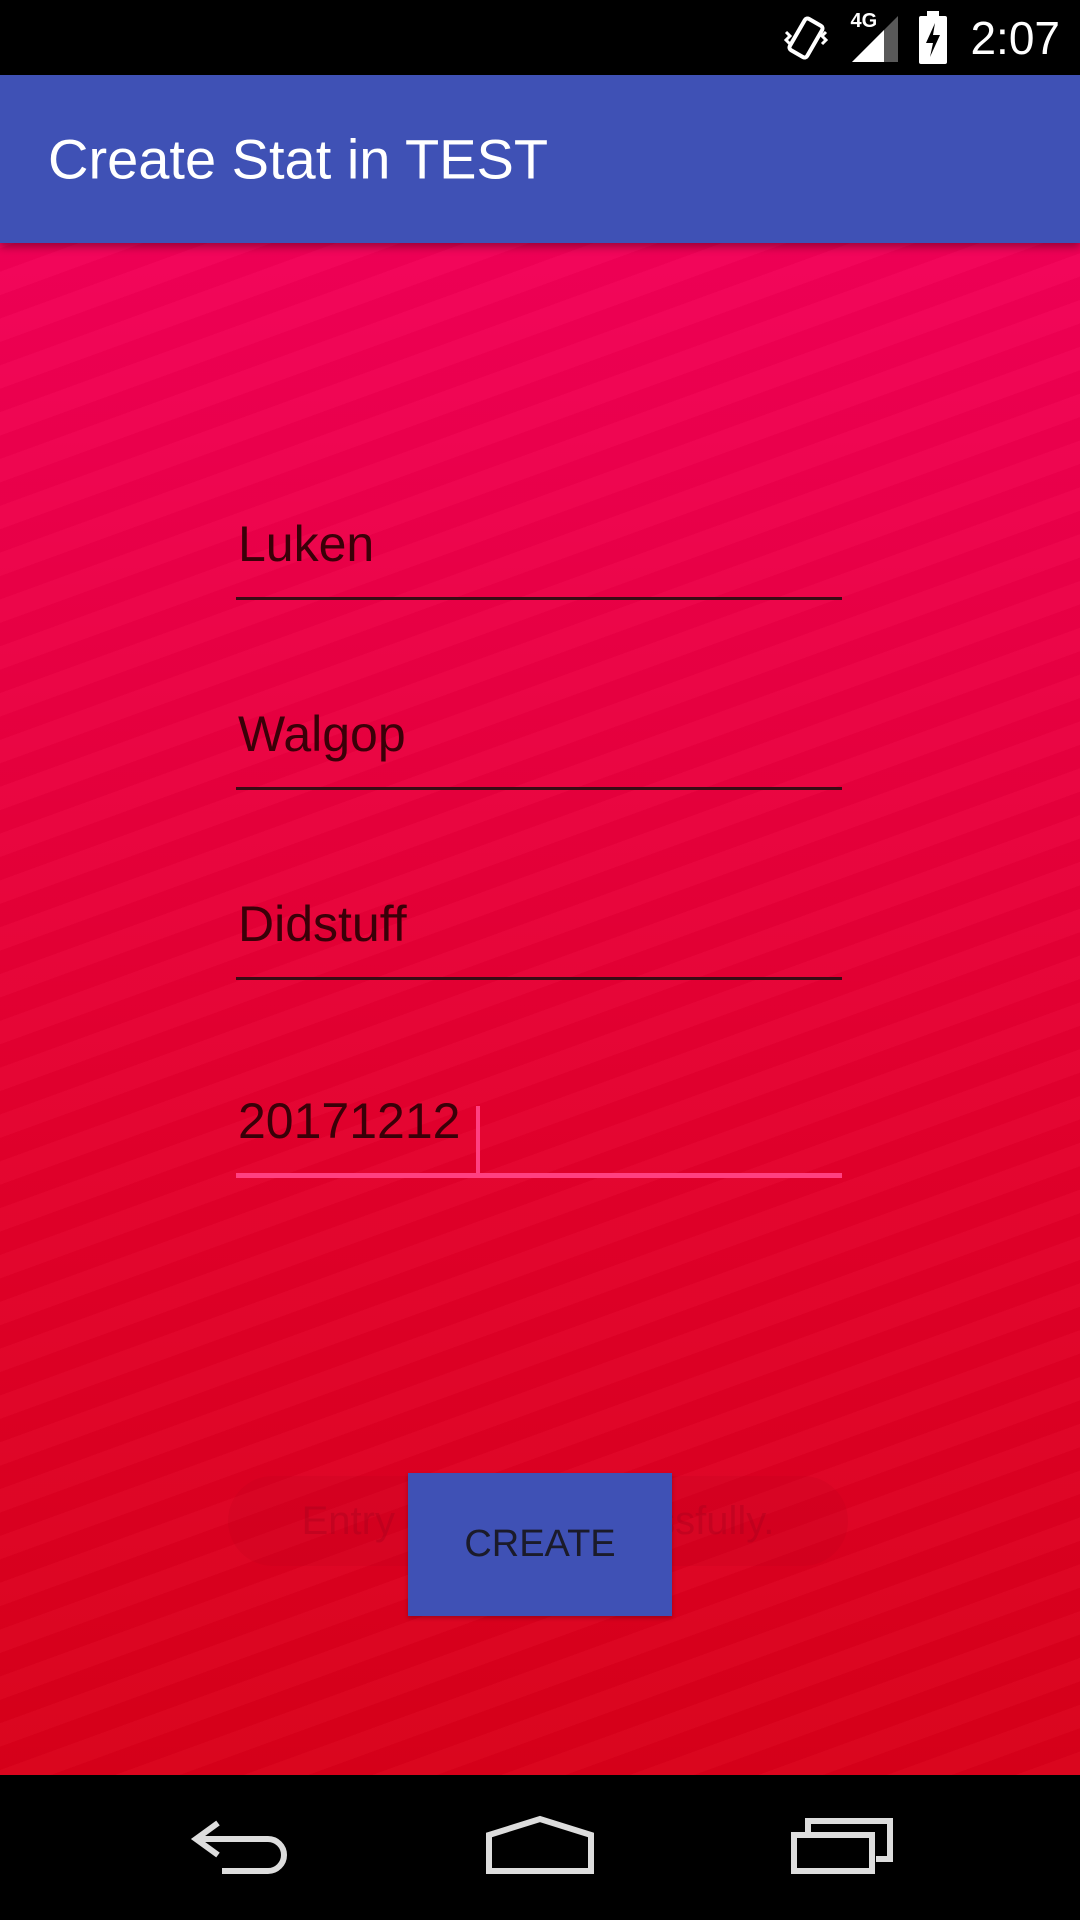 The image size is (1080, 1920). I want to click on nav-bar, so click(540, 1847).